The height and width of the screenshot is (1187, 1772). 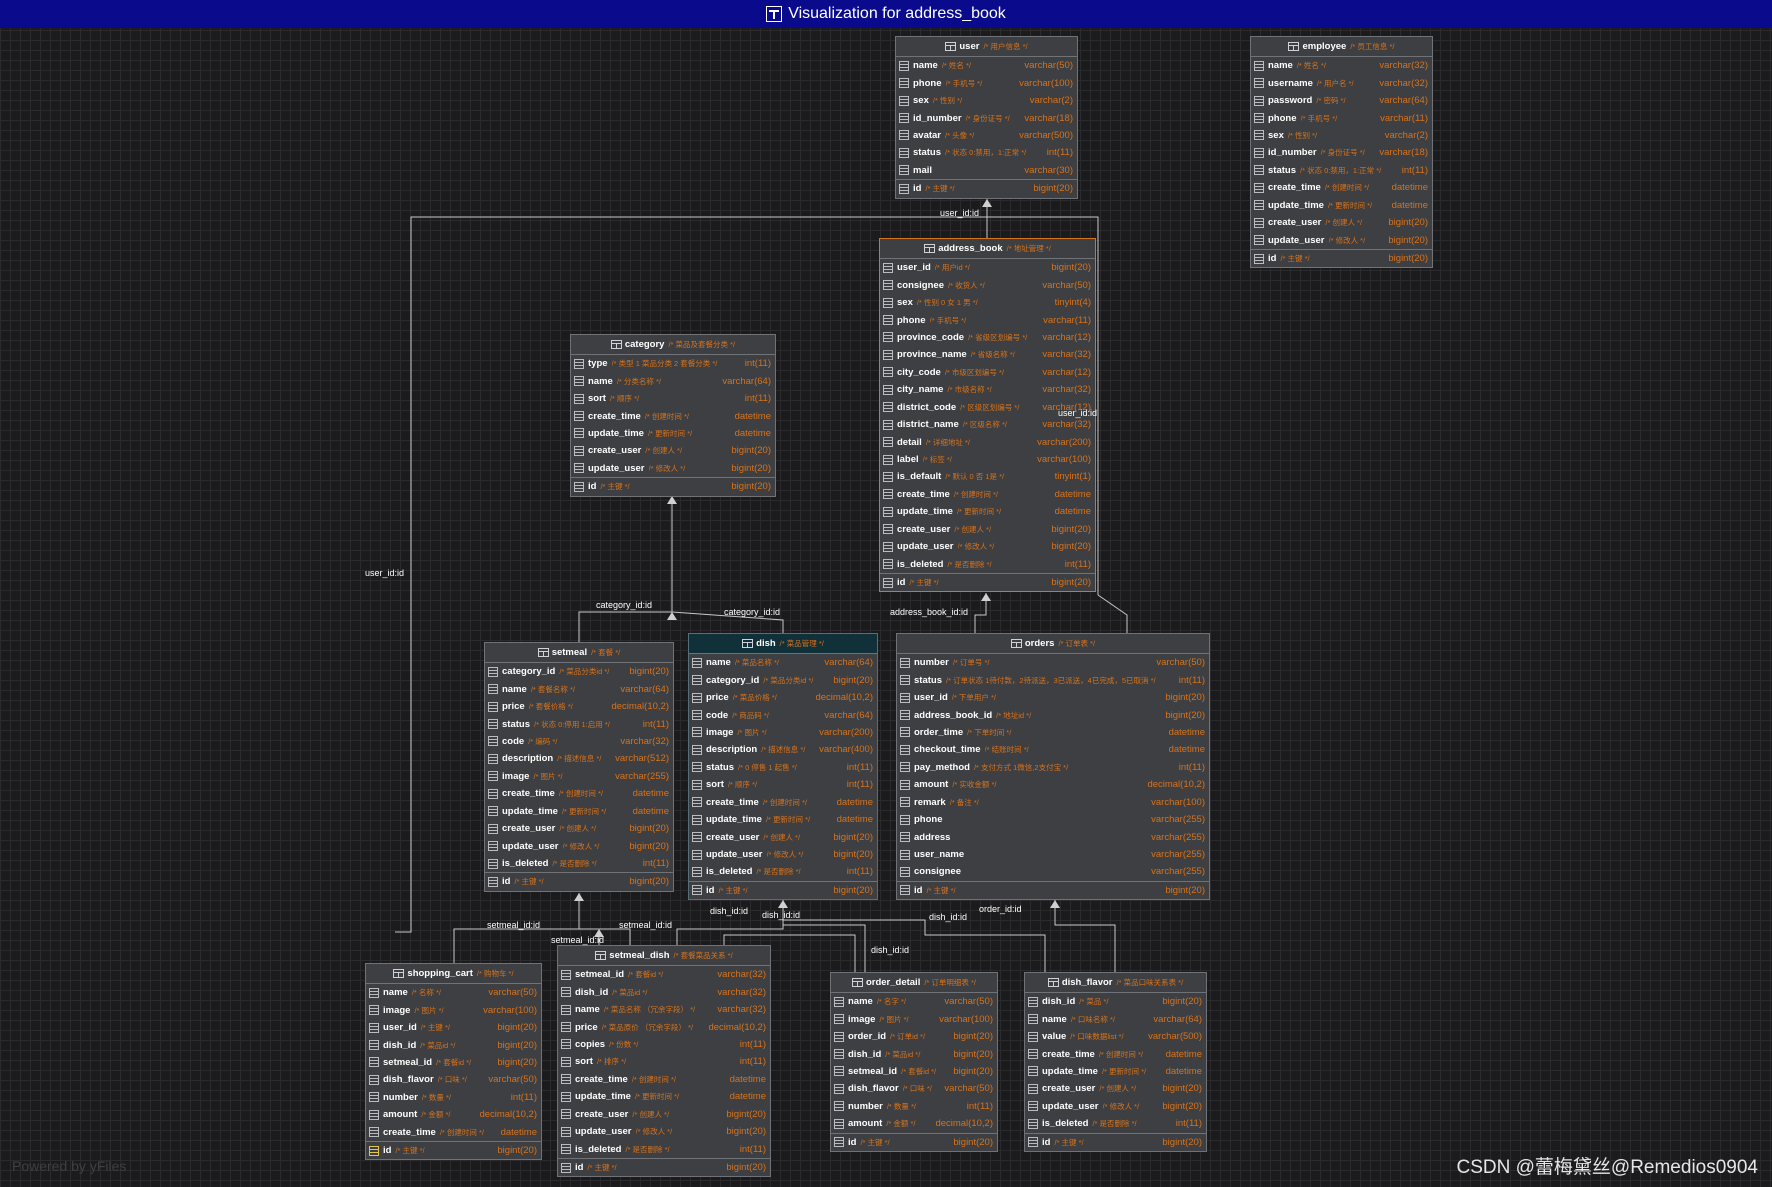 What do you see at coordinates (987, 441) in the screenshot?
I see `column-row: detail/* 详细地址 */ varchar(200)` at bounding box center [987, 441].